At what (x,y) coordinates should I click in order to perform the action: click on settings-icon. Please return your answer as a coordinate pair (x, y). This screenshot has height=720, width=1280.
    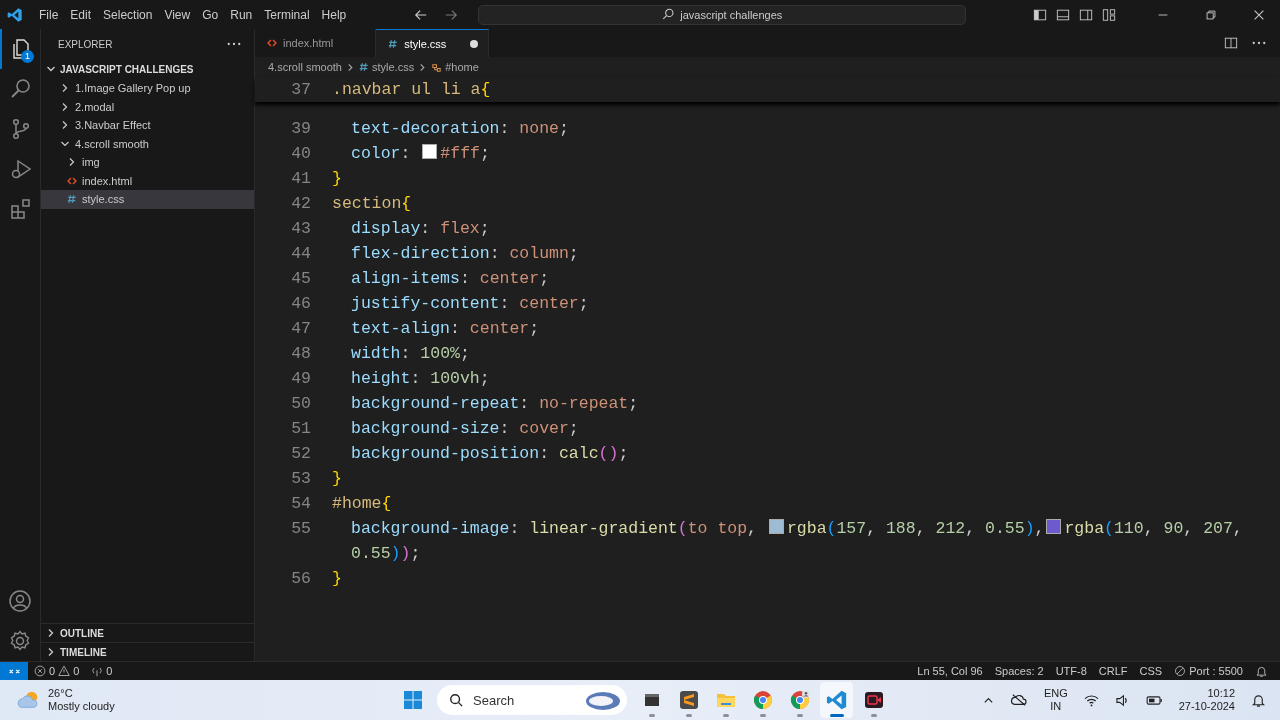
    Looking at the image, I should click on (20, 641).